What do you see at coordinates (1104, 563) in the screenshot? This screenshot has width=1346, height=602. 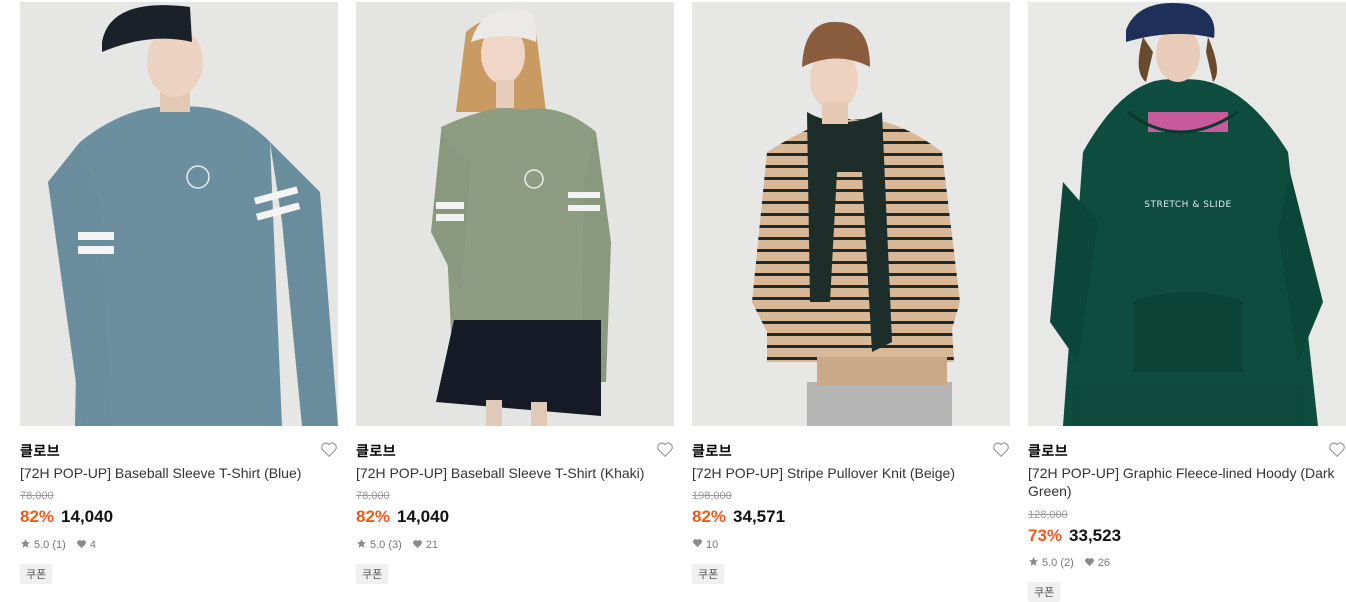 I see `like-count: 26` at bounding box center [1104, 563].